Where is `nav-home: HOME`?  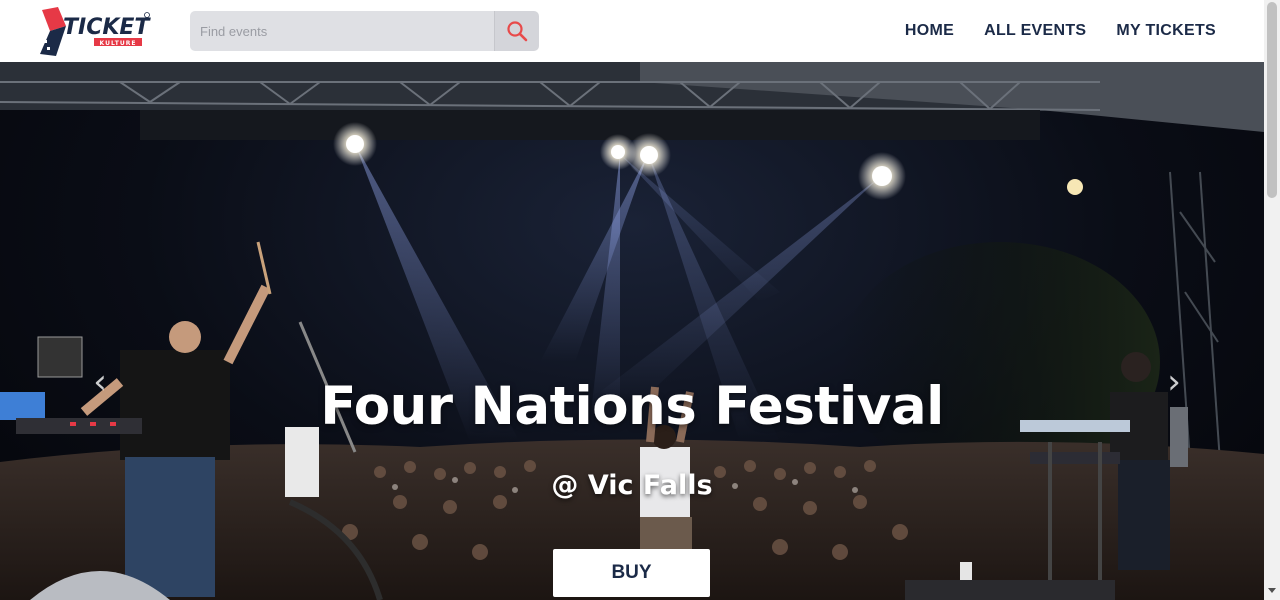 nav-home: HOME is located at coordinates (929, 31).